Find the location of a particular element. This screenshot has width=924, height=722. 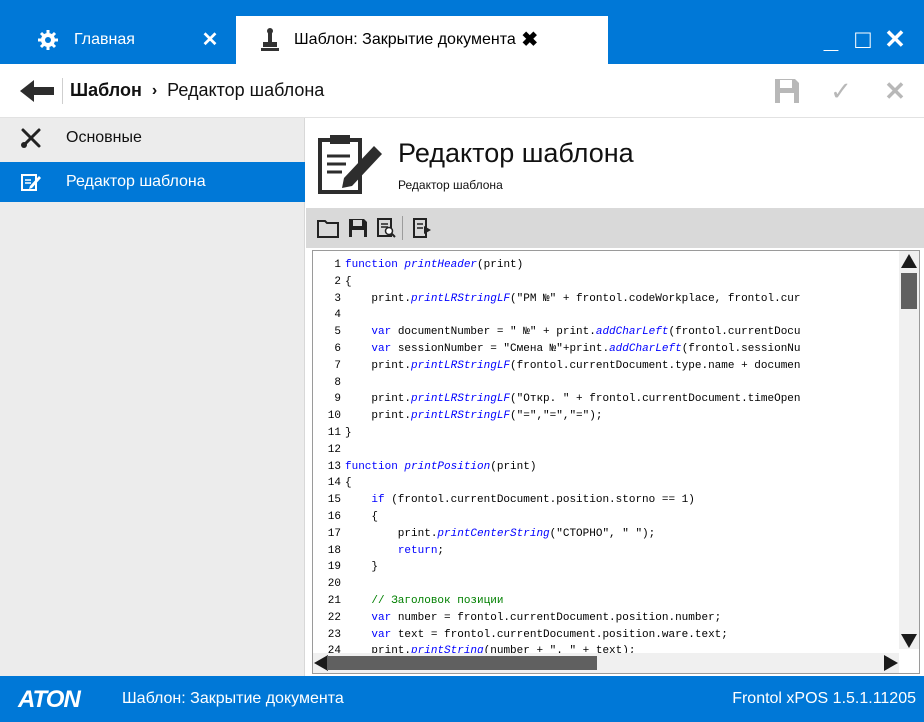

tab-template-close-button: ✖ is located at coordinates (530, 40).